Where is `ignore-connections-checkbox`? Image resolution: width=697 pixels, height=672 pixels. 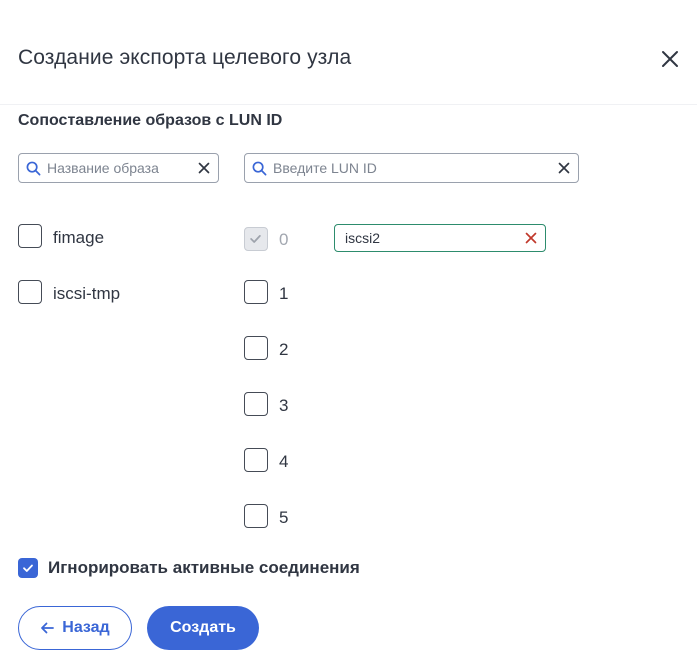
ignore-connections-checkbox is located at coordinates (28, 568).